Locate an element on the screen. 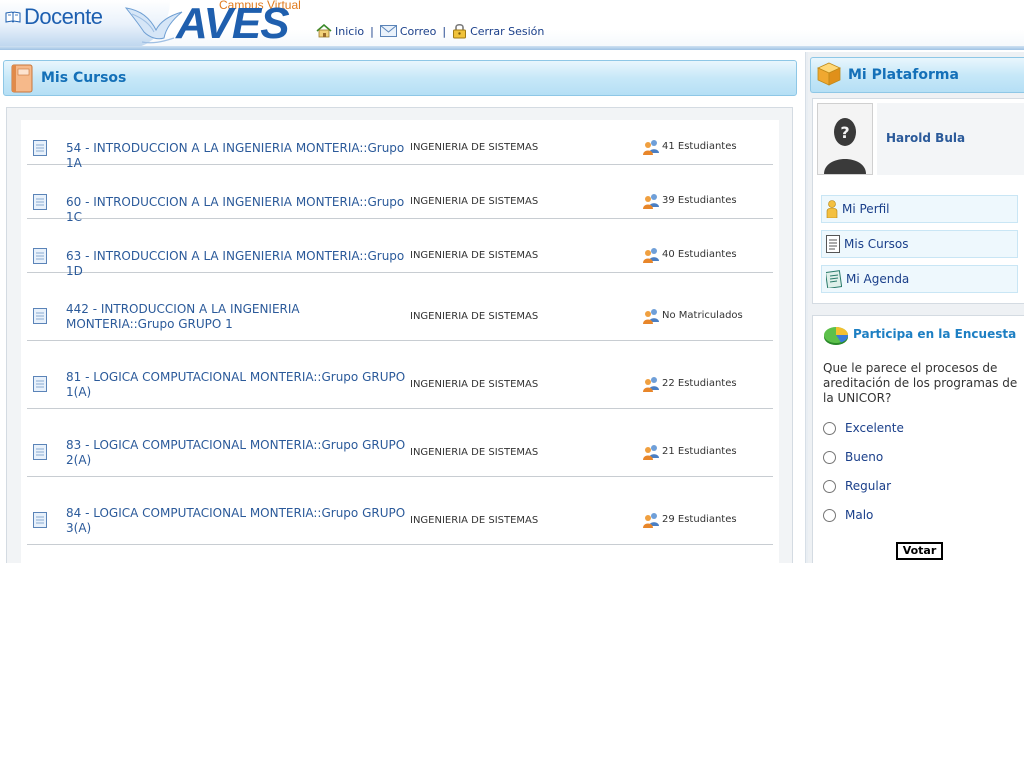 The height and width of the screenshot is (768, 1024). page-title: Mis Cursos is located at coordinates (84, 78).